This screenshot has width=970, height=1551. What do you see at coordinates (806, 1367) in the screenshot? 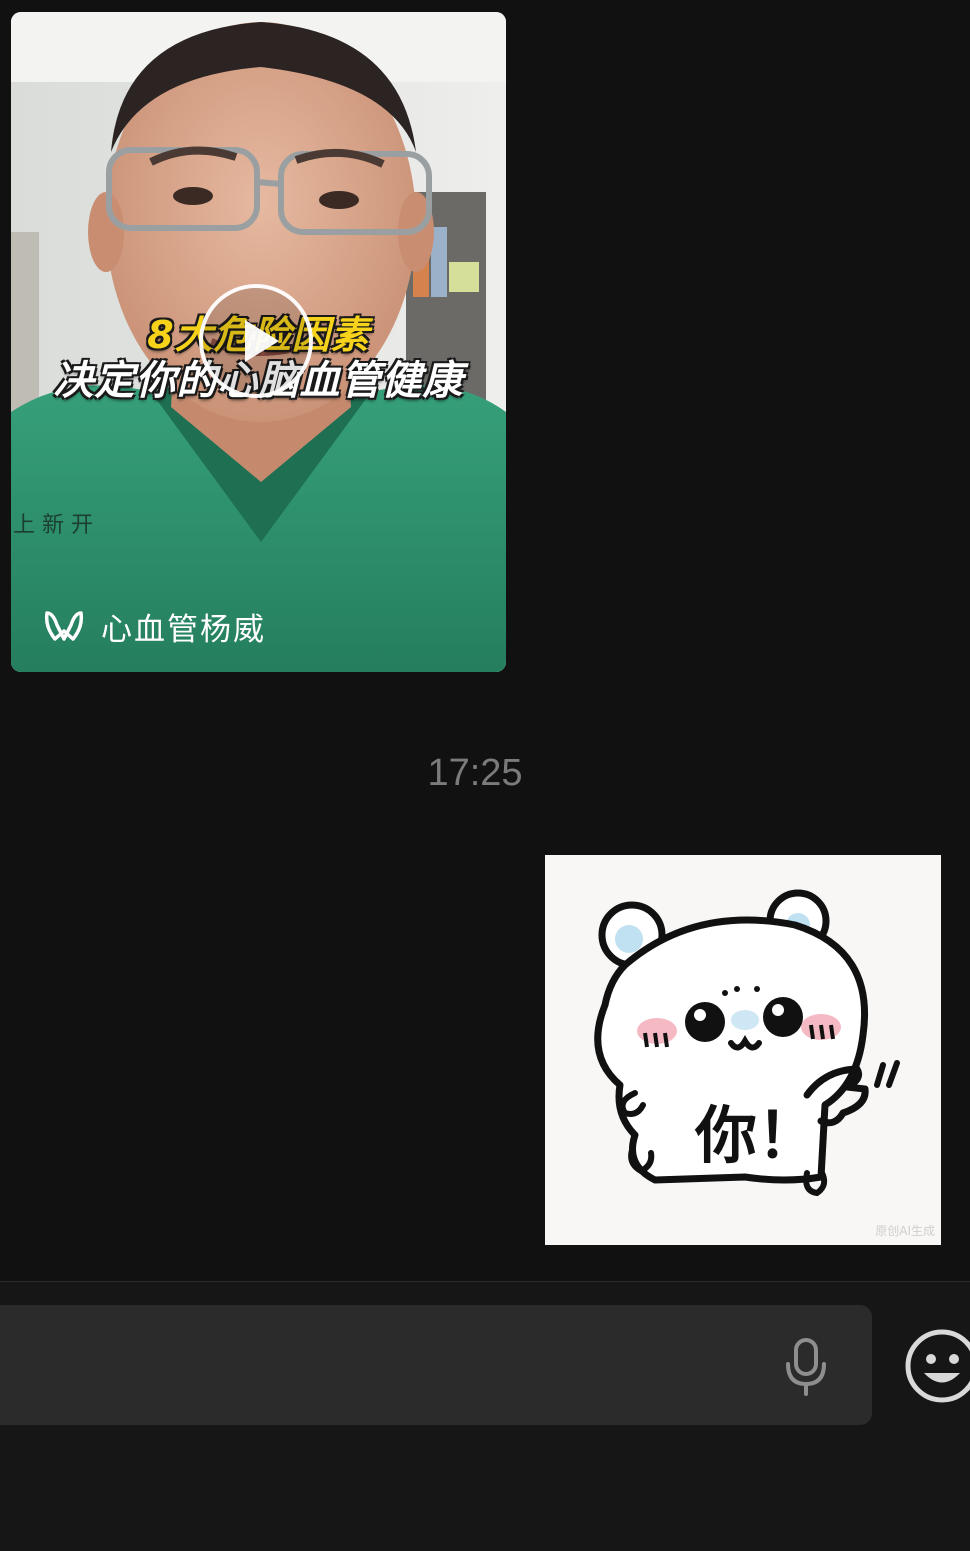
I see `microphone-icon` at bounding box center [806, 1367].